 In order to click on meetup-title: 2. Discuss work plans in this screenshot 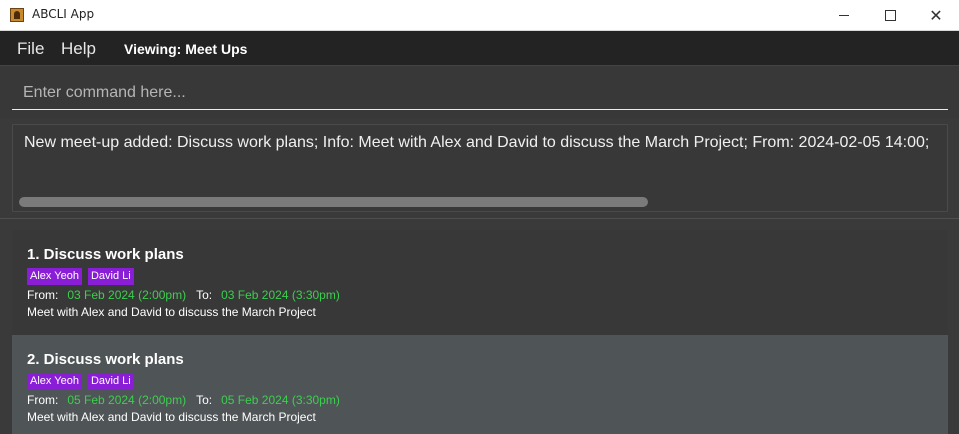, I will do `click(105, 359)`.